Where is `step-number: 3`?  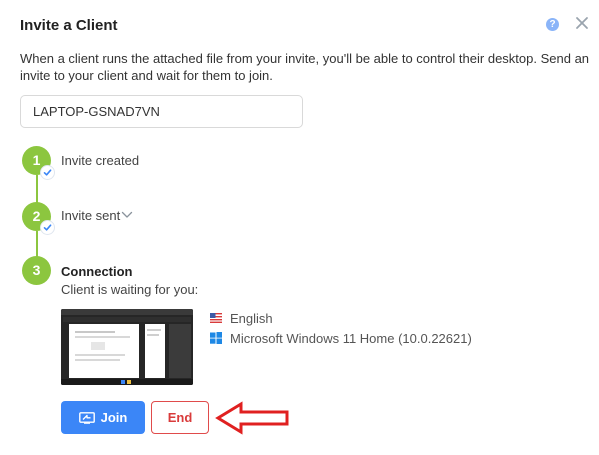
step-number: 3 is located at coordinates (36, 270).